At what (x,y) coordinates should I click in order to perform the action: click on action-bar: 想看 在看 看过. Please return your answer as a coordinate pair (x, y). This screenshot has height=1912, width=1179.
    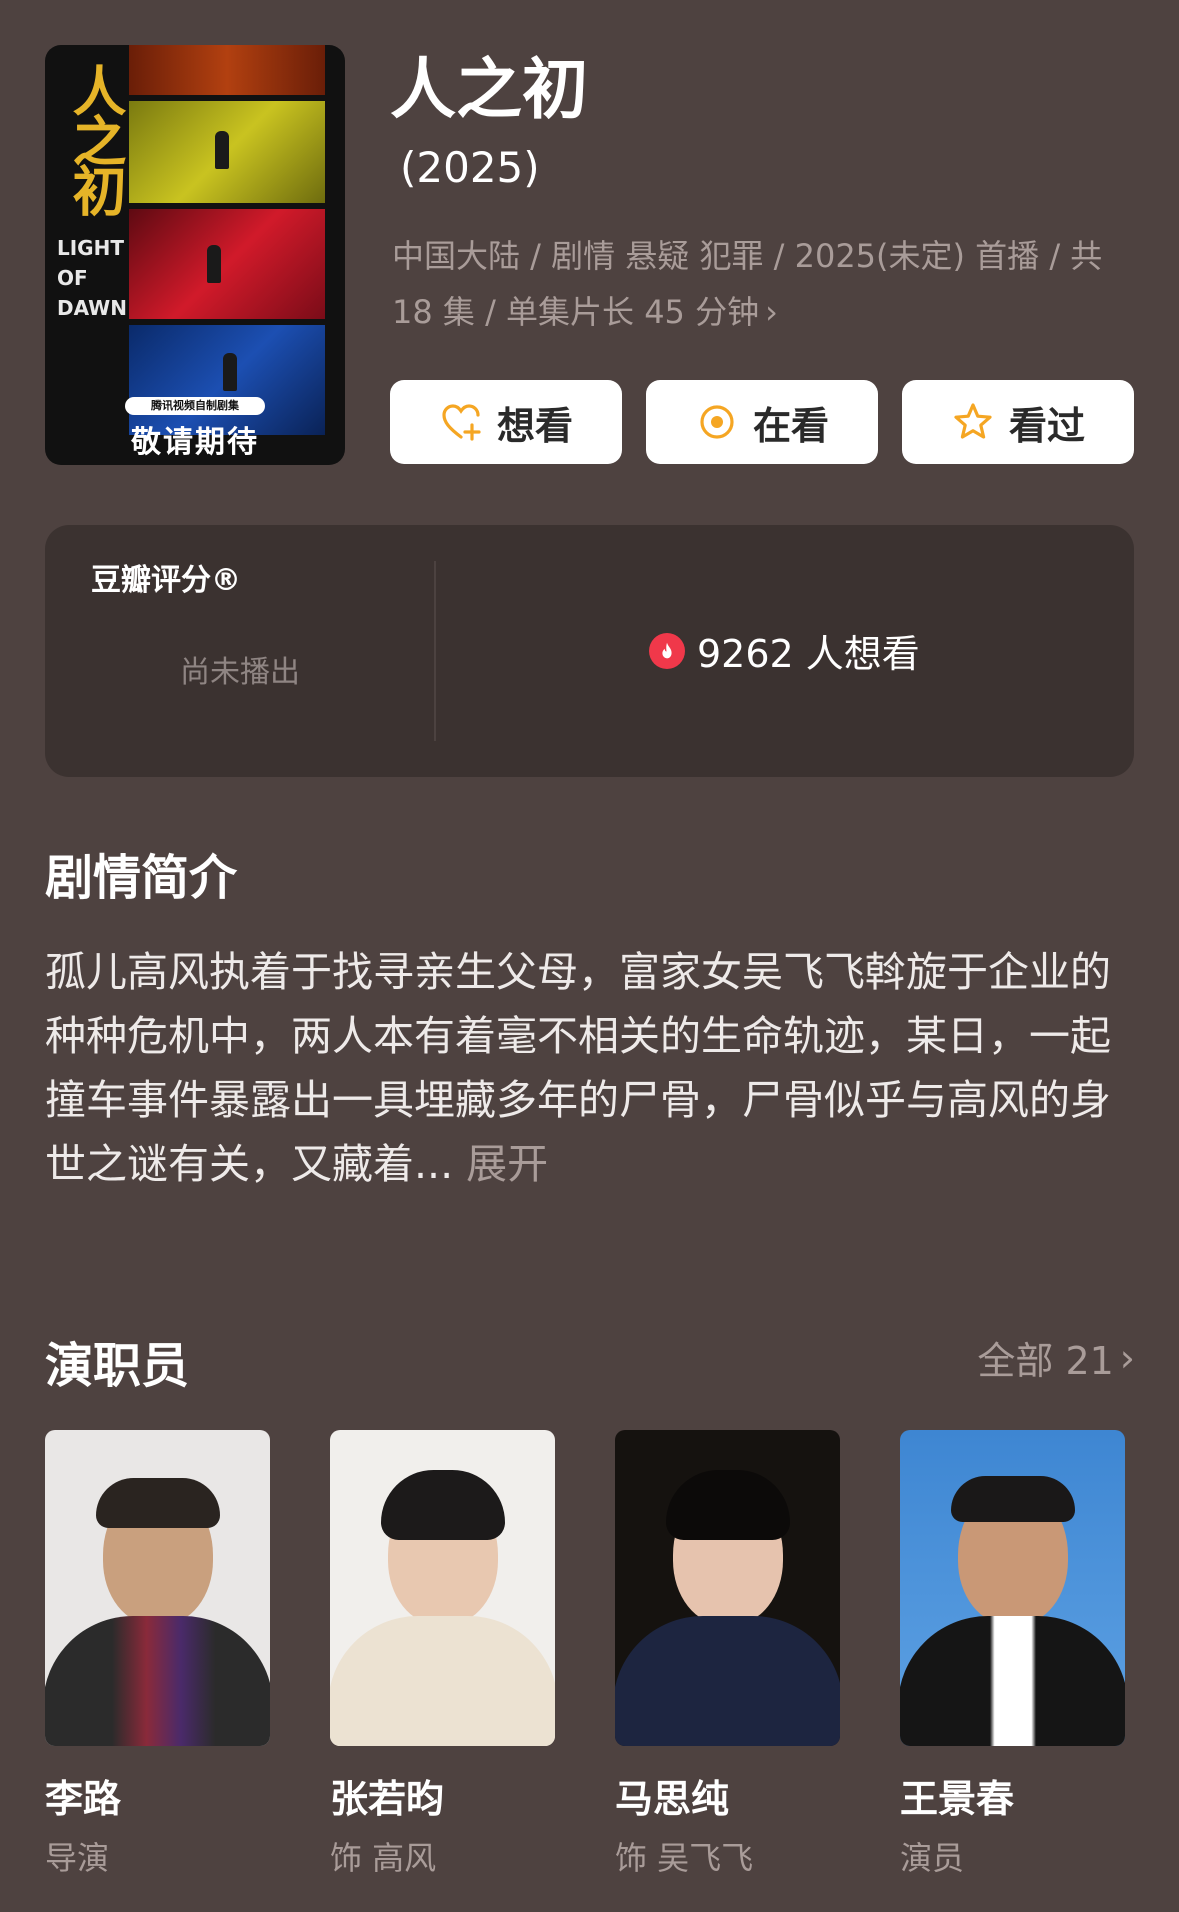
    Looking at the image, I should click on (762, 422).